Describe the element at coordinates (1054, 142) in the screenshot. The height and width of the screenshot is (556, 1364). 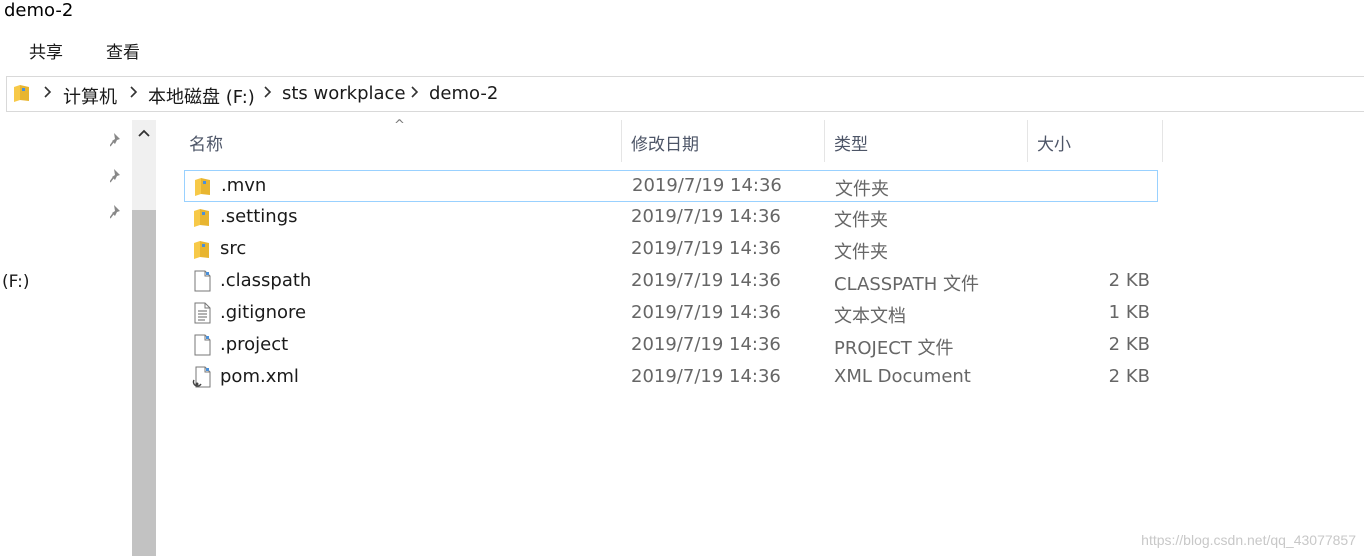
I see `column-header-size: 大小` at that location.